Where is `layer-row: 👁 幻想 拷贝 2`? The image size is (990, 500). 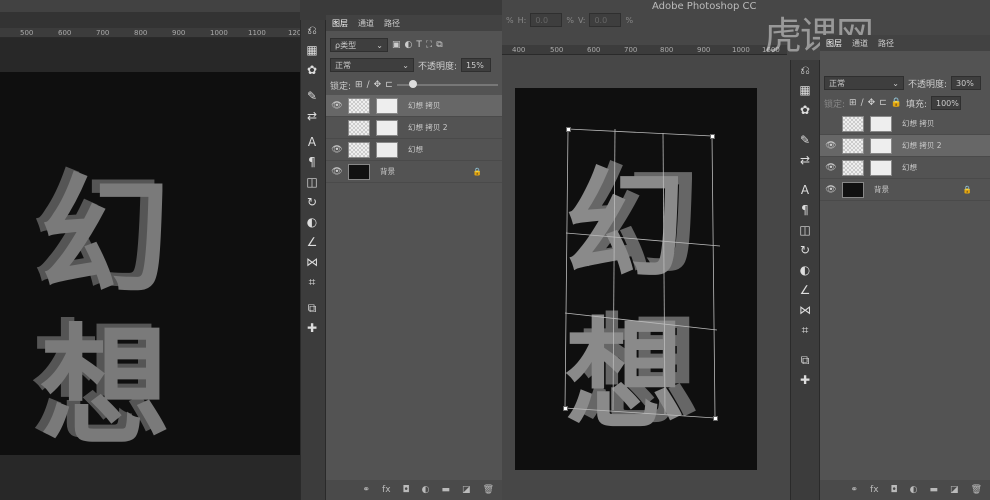
layer-row: 👁 幻想 拷贝 2 is located at coordinates (905, 146).